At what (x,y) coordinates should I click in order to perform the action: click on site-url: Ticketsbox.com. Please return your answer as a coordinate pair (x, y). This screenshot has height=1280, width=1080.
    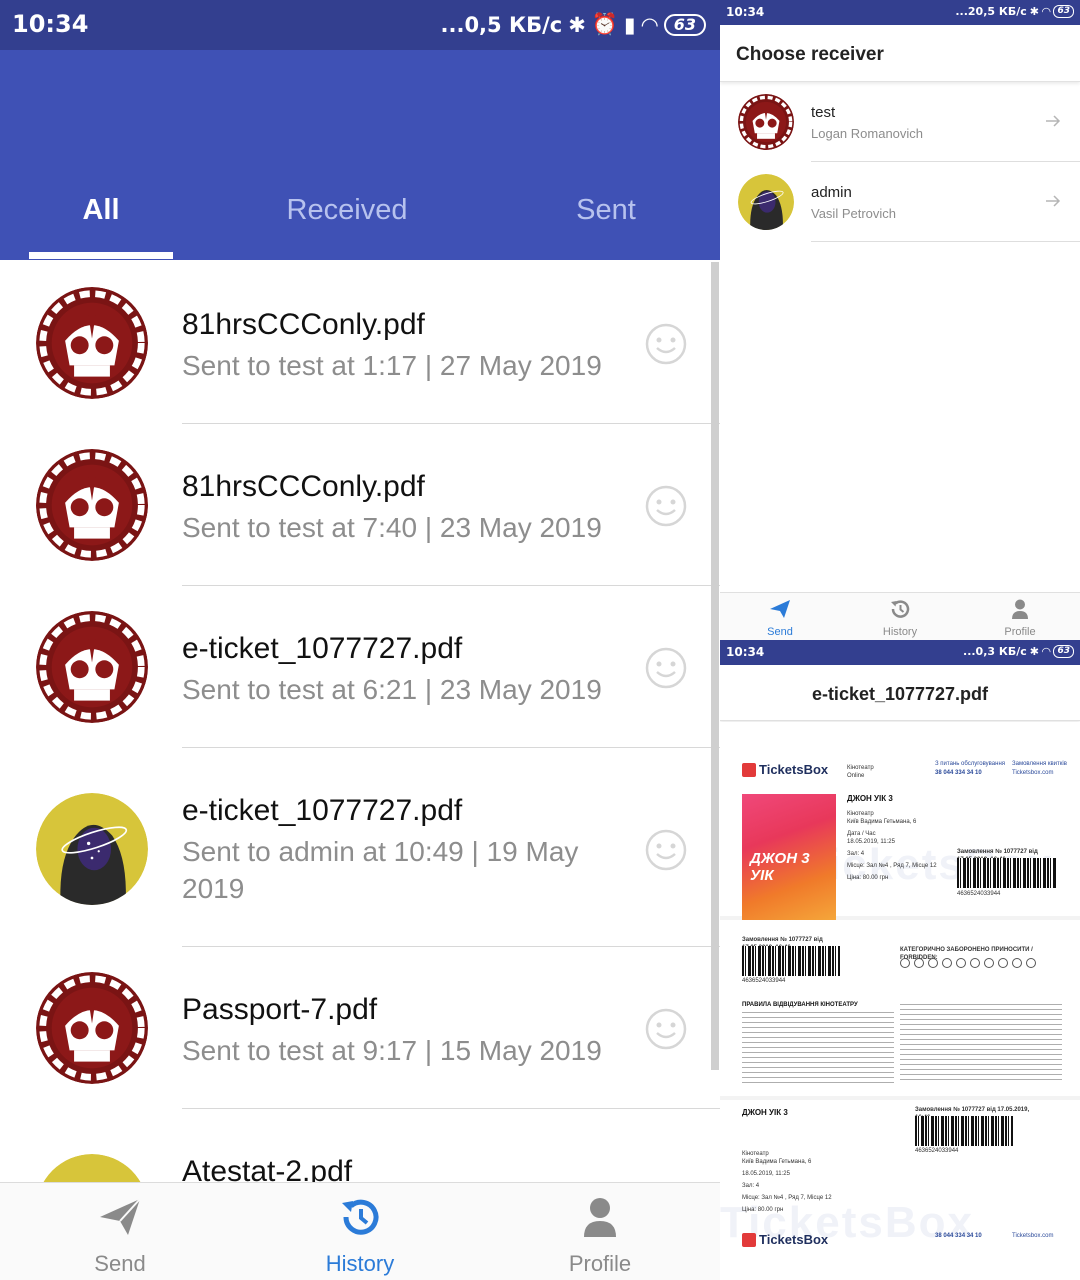
    Looking at the image, I should click on (1033, 1236).